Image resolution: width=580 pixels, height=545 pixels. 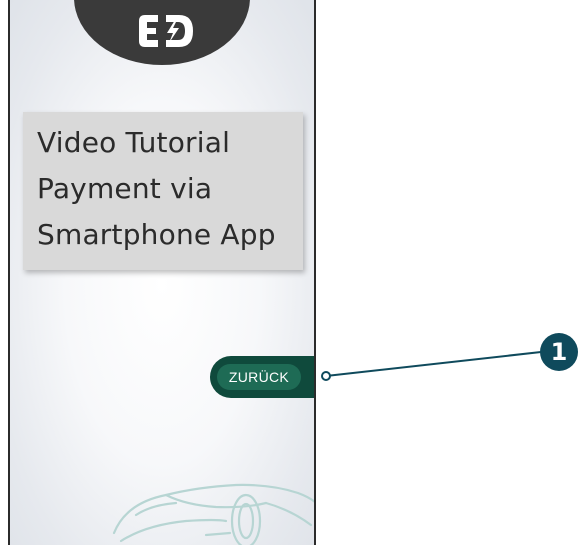 What do you see at coordinates (156, 234) in the screenshot?
I see `title-line-3: Smartphone App` at bounding box center [156, 234].